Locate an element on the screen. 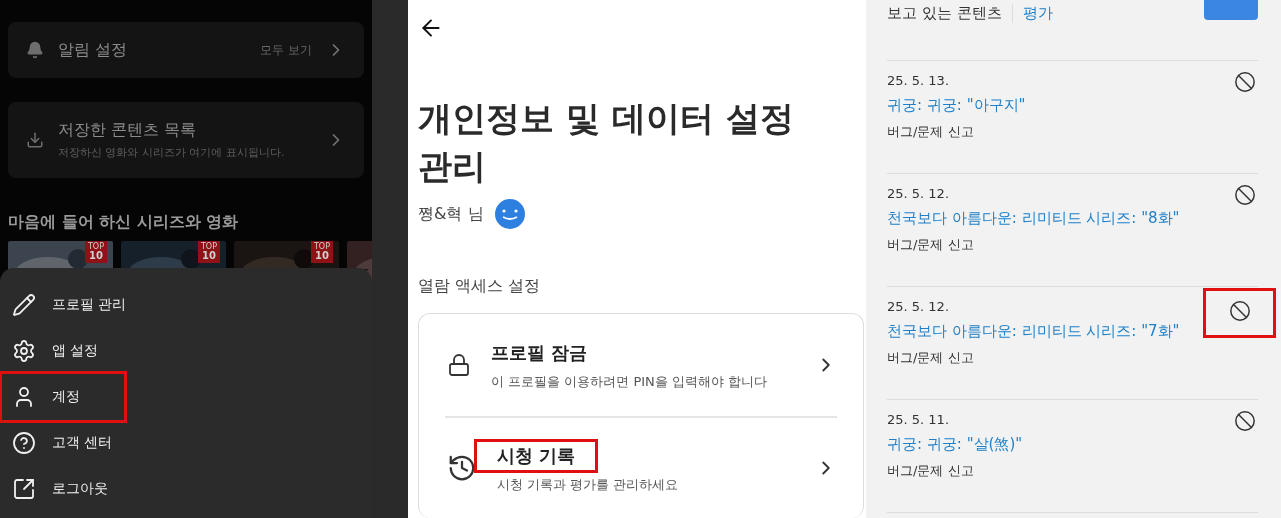 Image resolution: width=1281 pixels, height=518 pixels. option-subtitle: 이 프로필을 이용하려면 PIN을 입력해야 합니다 is located at coordinates (629, 382).